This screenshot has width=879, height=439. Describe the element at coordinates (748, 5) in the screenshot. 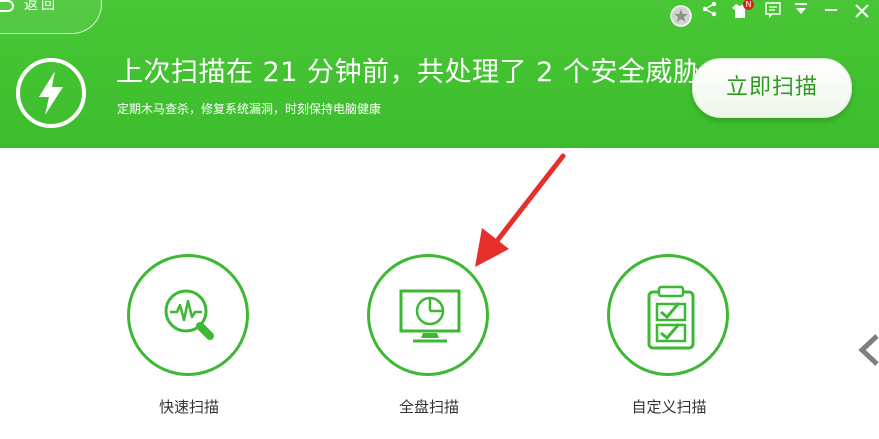

I see `new-badge: N` at that location.